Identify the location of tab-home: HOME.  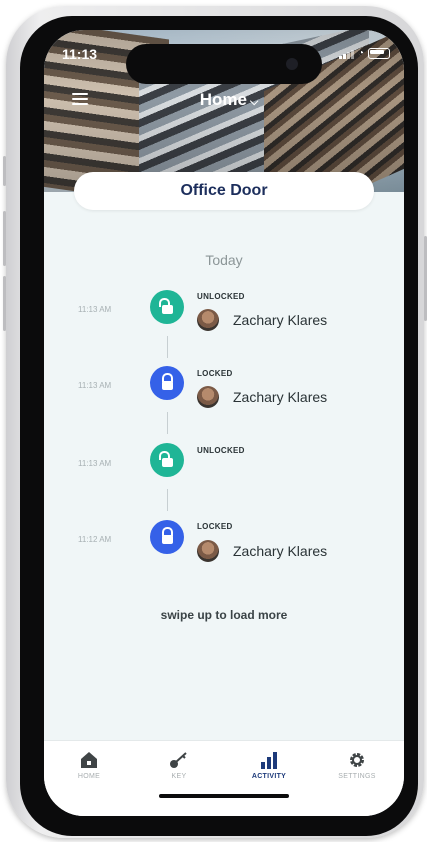
(89, 764).